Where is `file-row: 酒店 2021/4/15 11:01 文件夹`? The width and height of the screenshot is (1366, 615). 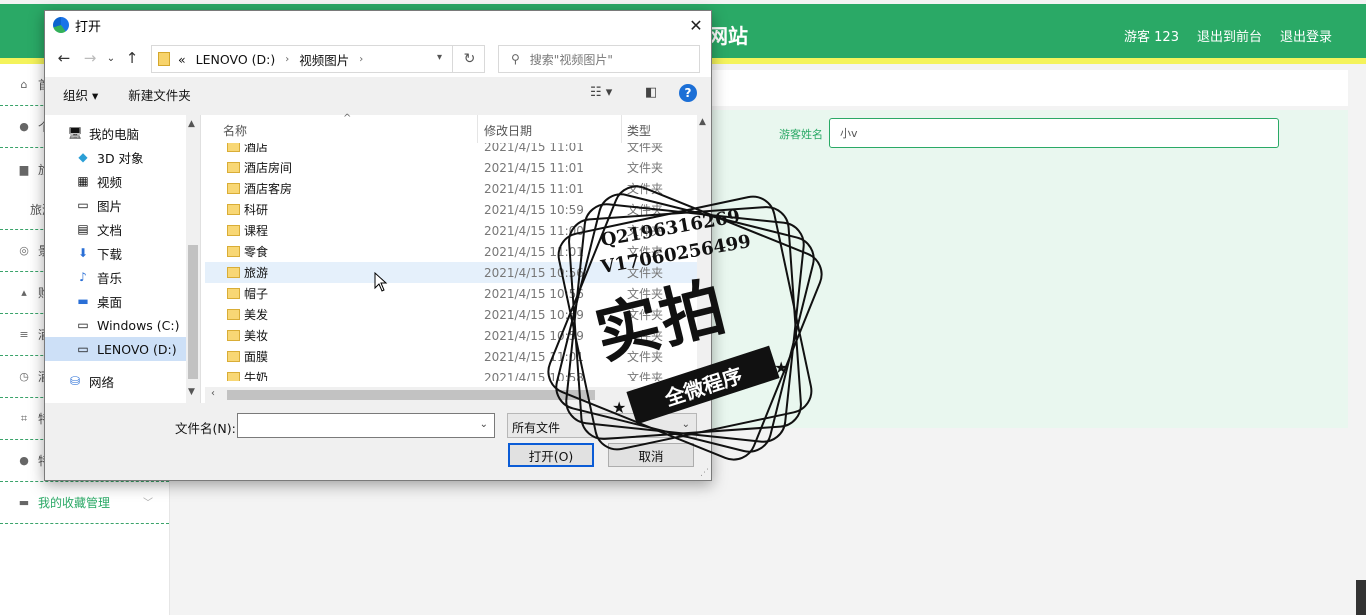 file-row: 酒店 2021/4/15 11:01 文件夹 is located at coordinates (458, 150).